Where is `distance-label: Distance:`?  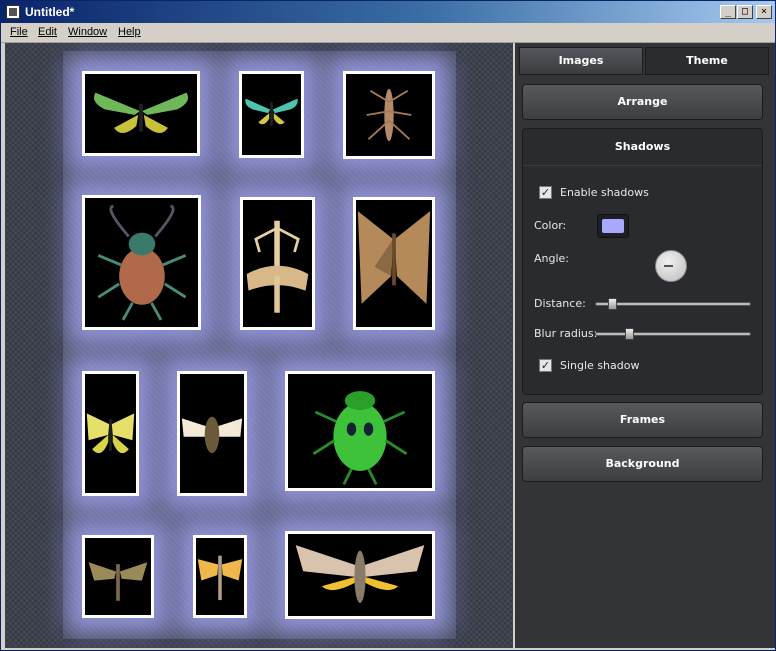 distance-label: Distance: is located at coordinates (560, 303).